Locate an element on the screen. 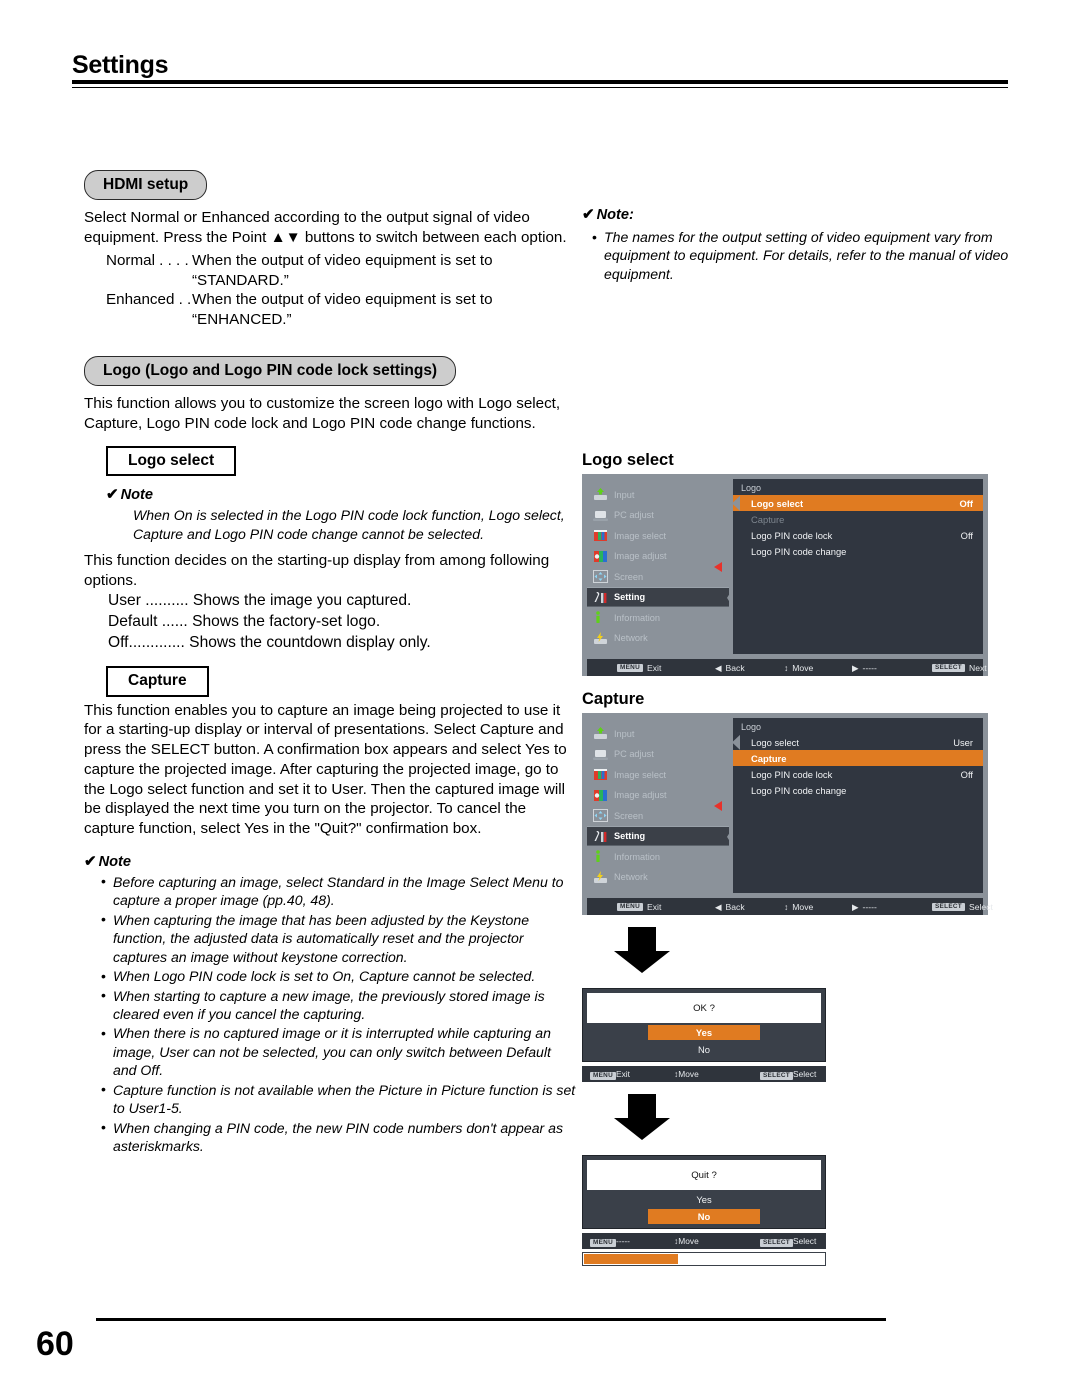 This screenshot has height=1397, width=1080. progress-fill is located at coordinates (631, 1259).